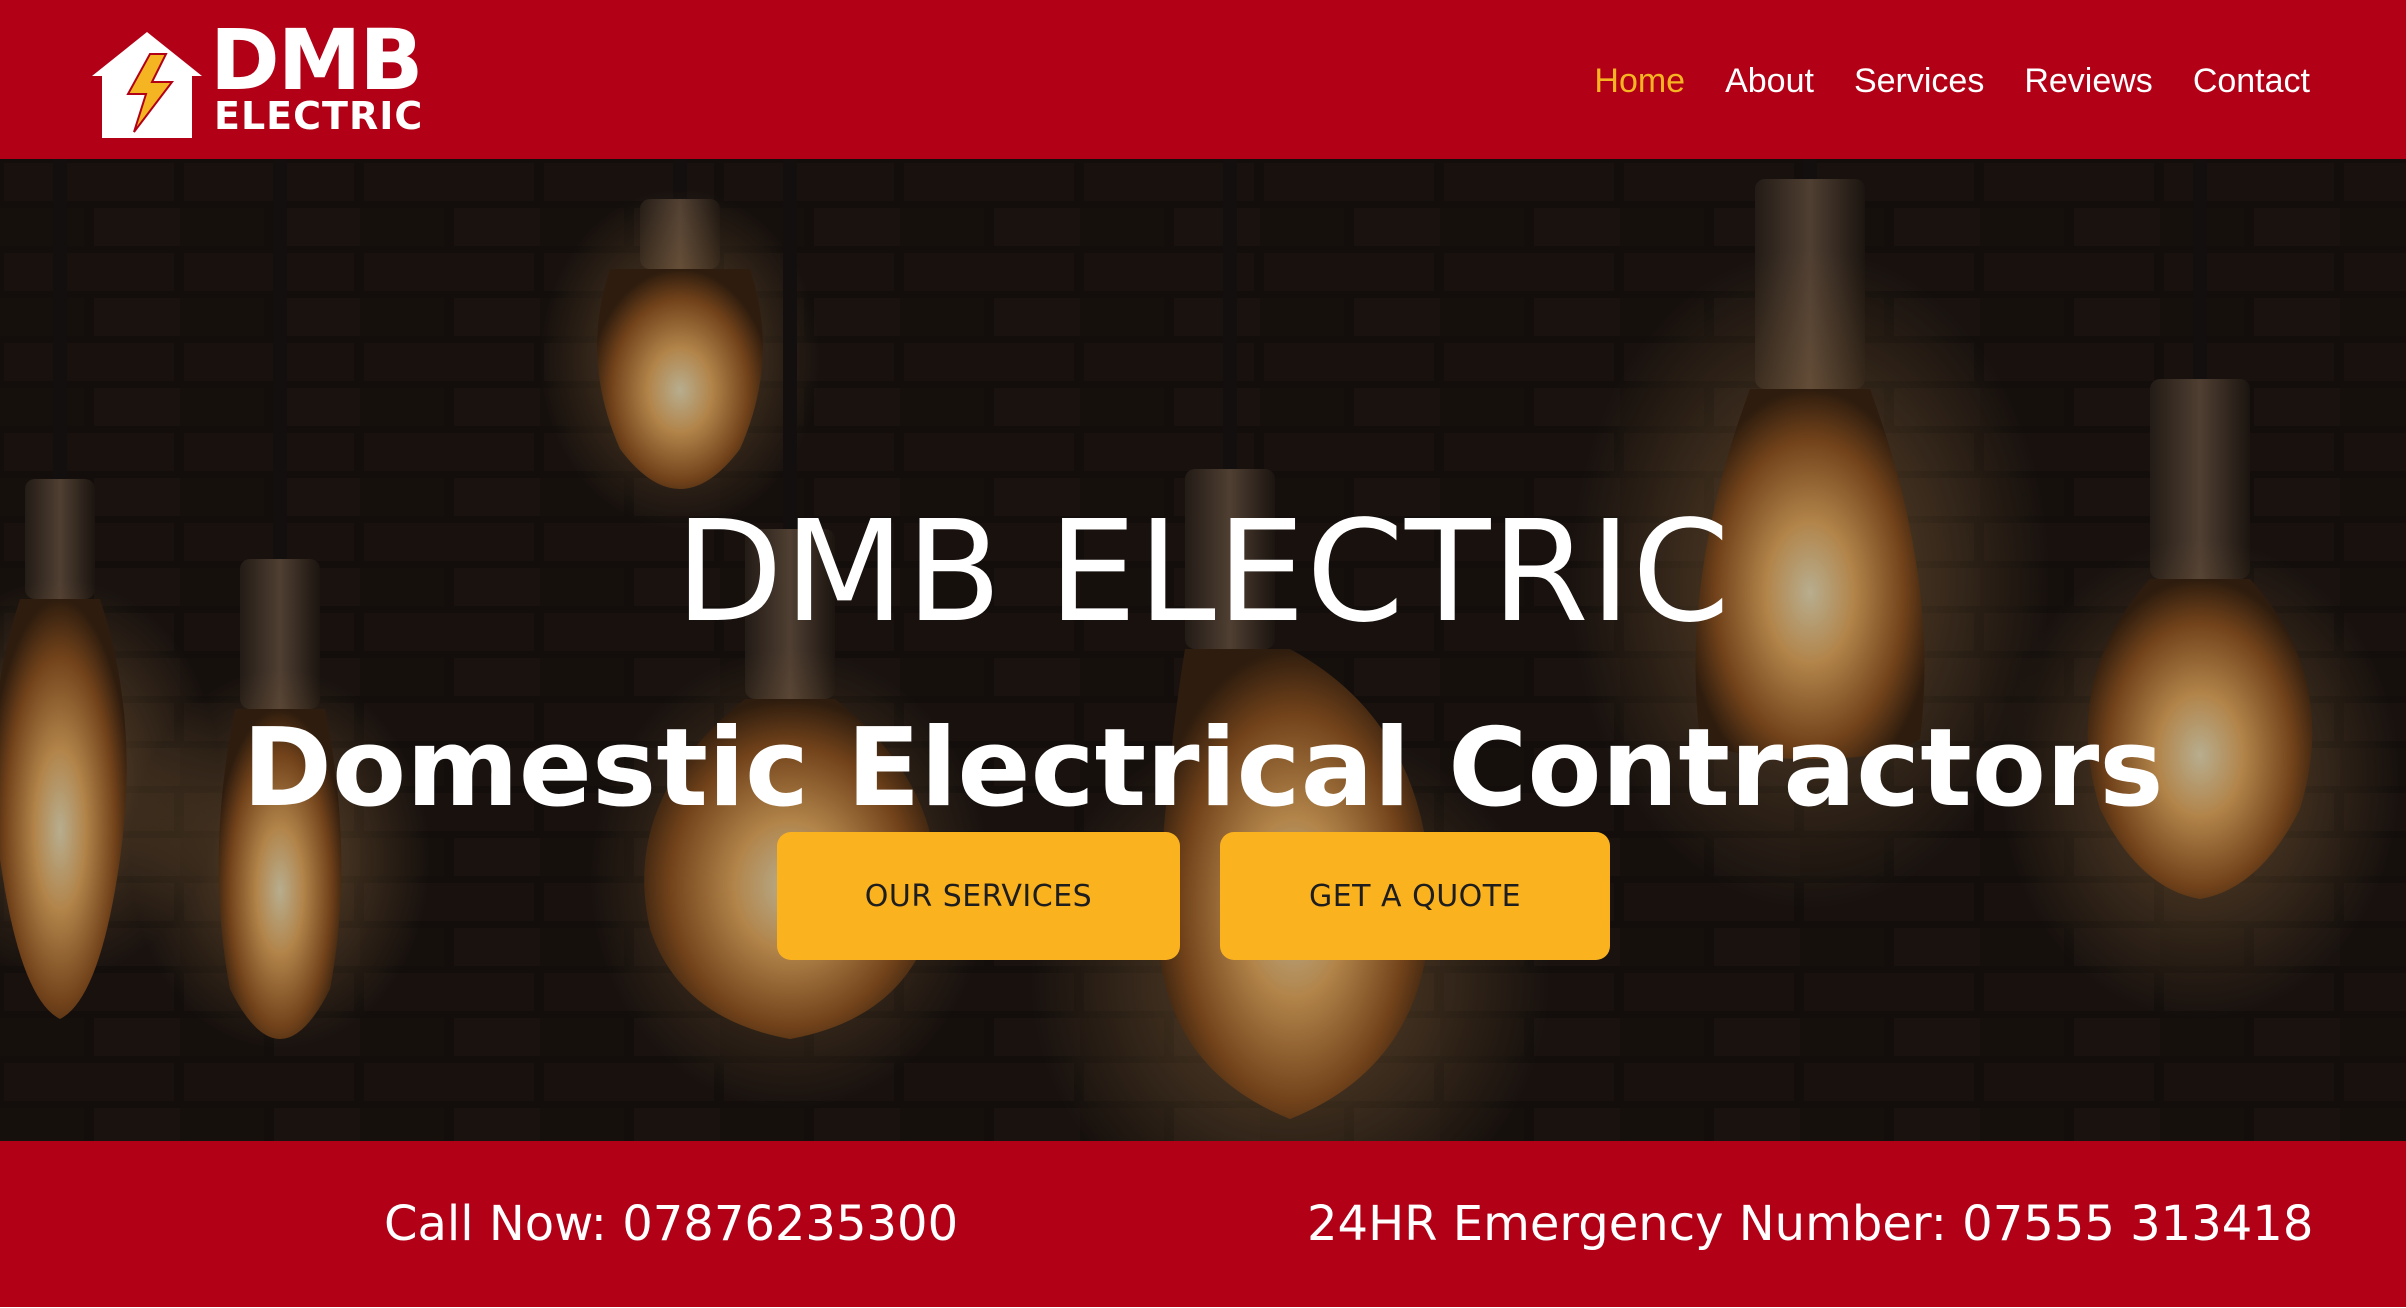  I want to click on our-services-button: OUR SERVICES, so click(978, 896).